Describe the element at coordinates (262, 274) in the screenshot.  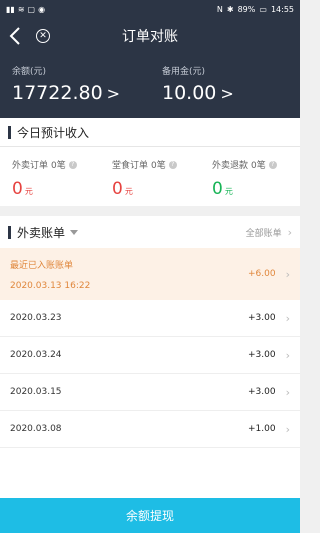
I see `recent-amount: +6.00` at that location.